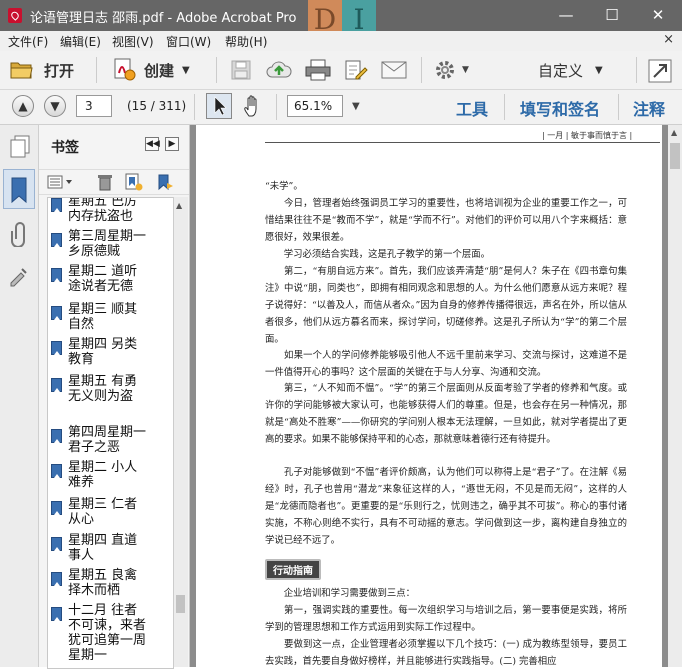 This screenshot has width=682, height=670. Describe the element at coordinates (159, 70) in the screenshot. I see `create-label: 创建` at that location.